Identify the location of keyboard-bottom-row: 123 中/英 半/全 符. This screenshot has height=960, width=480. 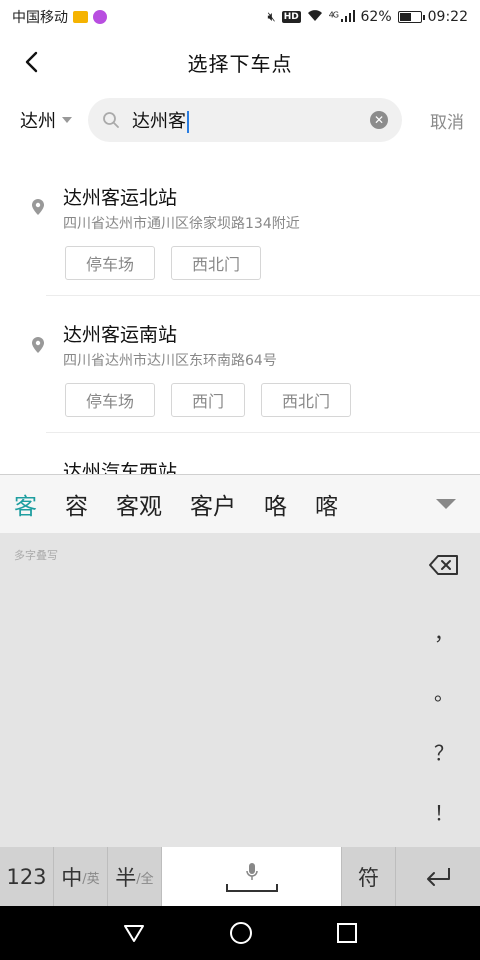
(240, 877).